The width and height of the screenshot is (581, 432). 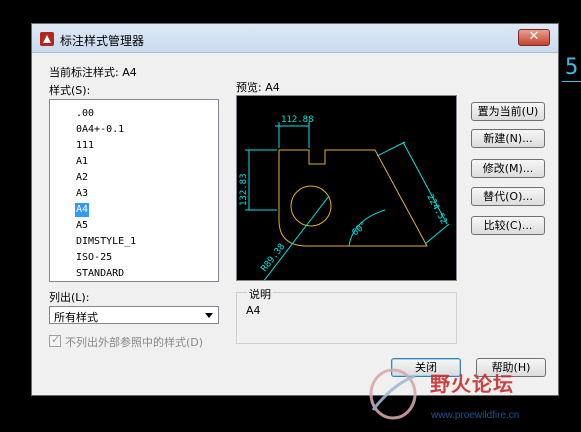 What do you see at coordinates (82, 194) in the screenshot?
I see `style-list-item: A3` at bounding box center [82, 194].